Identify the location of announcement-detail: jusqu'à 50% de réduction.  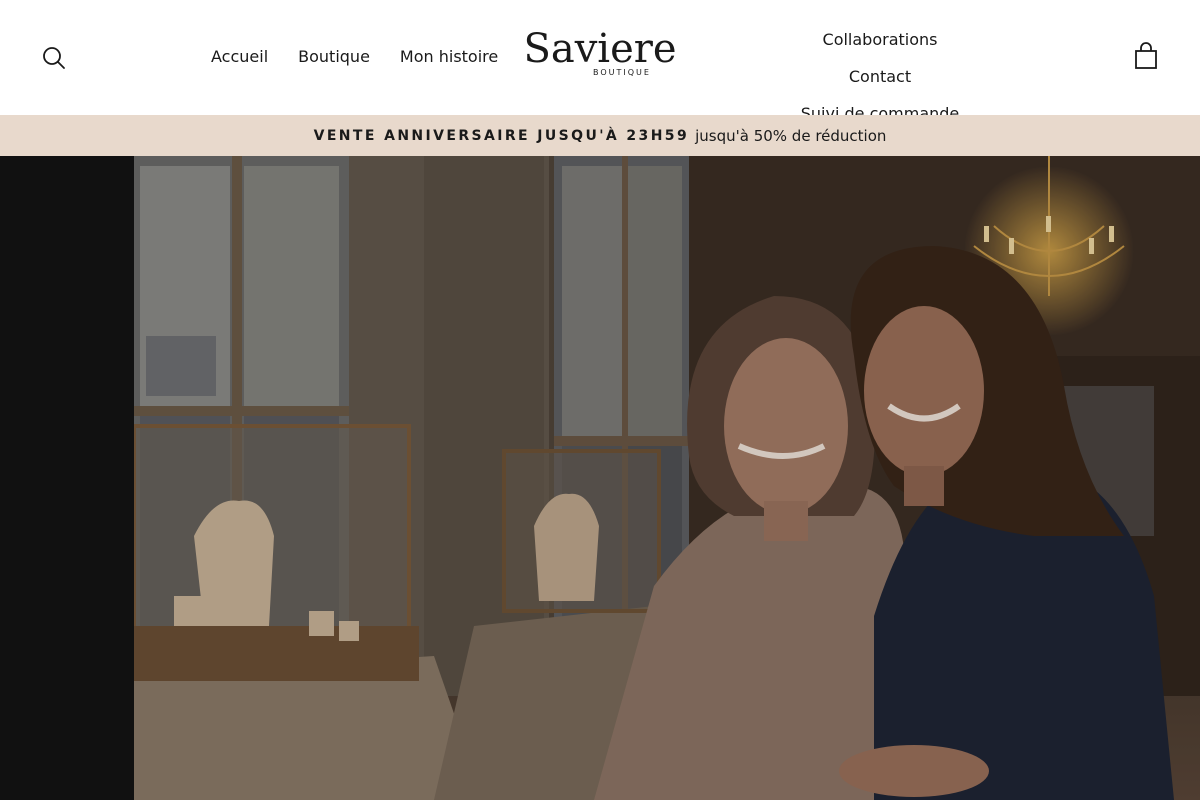
(791, 135).